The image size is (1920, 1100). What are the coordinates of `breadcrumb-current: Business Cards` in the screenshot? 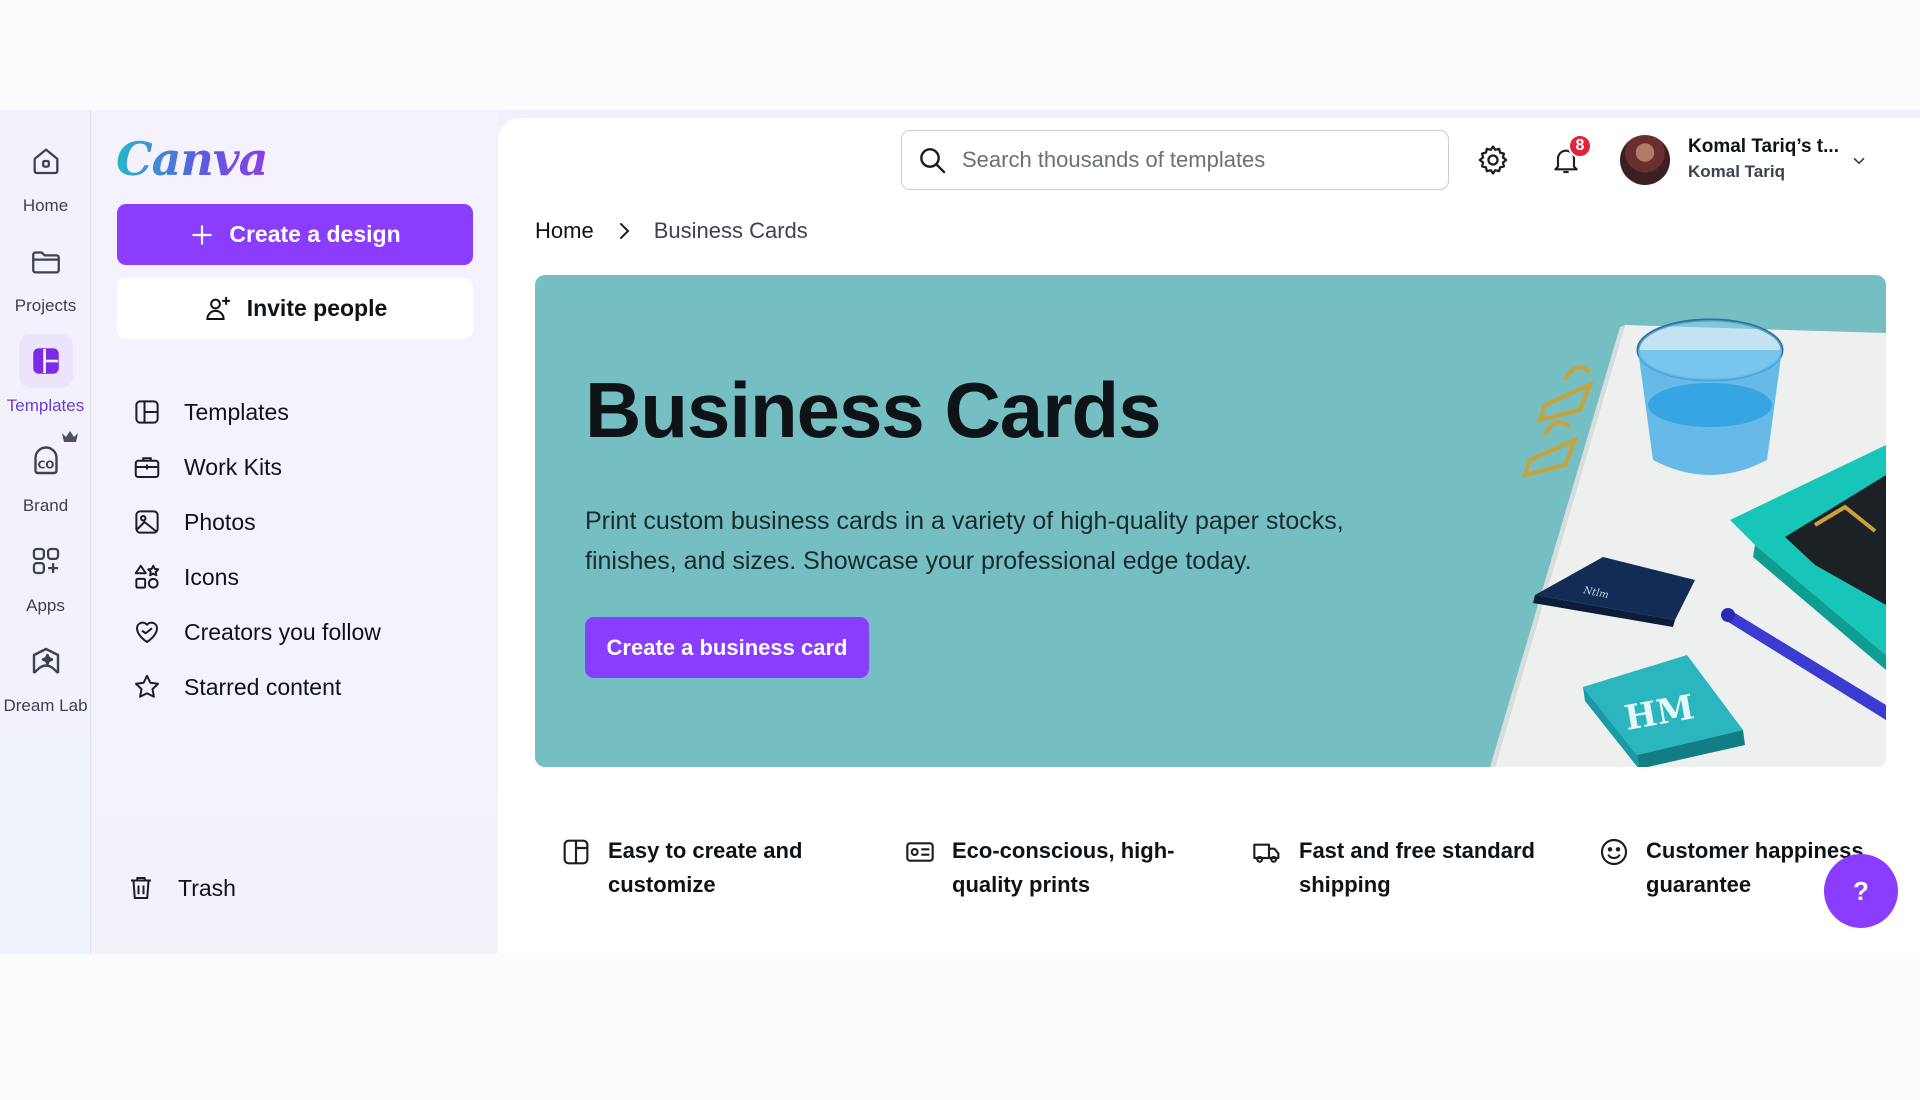 It's located at (730, 230).